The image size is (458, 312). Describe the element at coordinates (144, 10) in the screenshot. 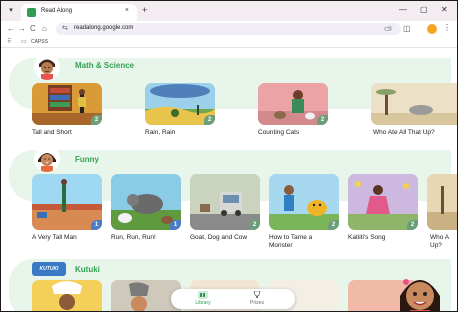

I see `new-tab-button: +` at that location.